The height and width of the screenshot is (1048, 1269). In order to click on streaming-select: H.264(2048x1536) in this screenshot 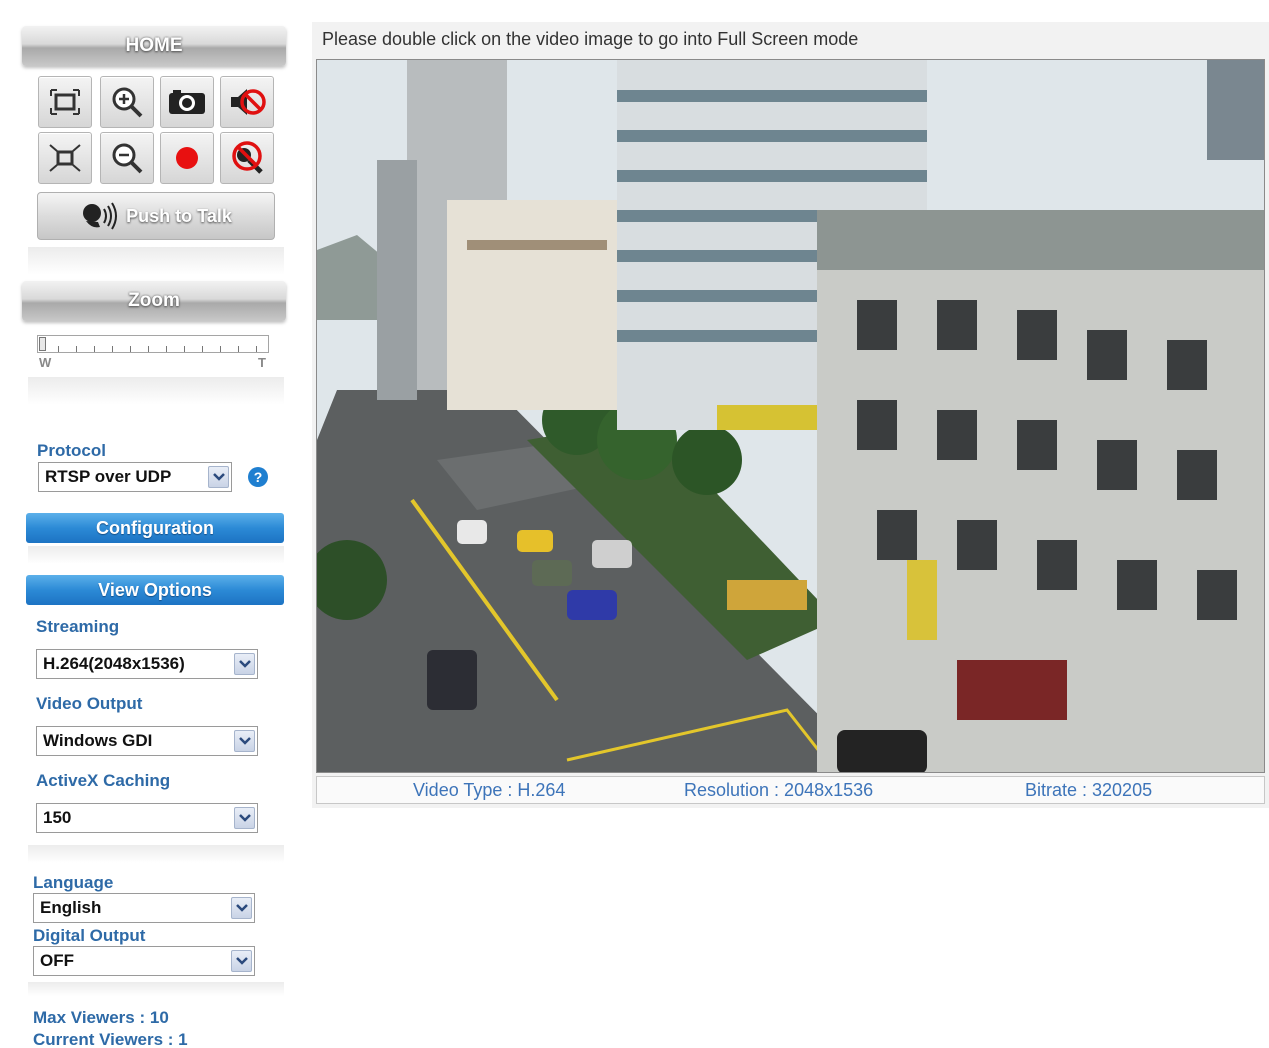, I will do `click(147, 664)`.